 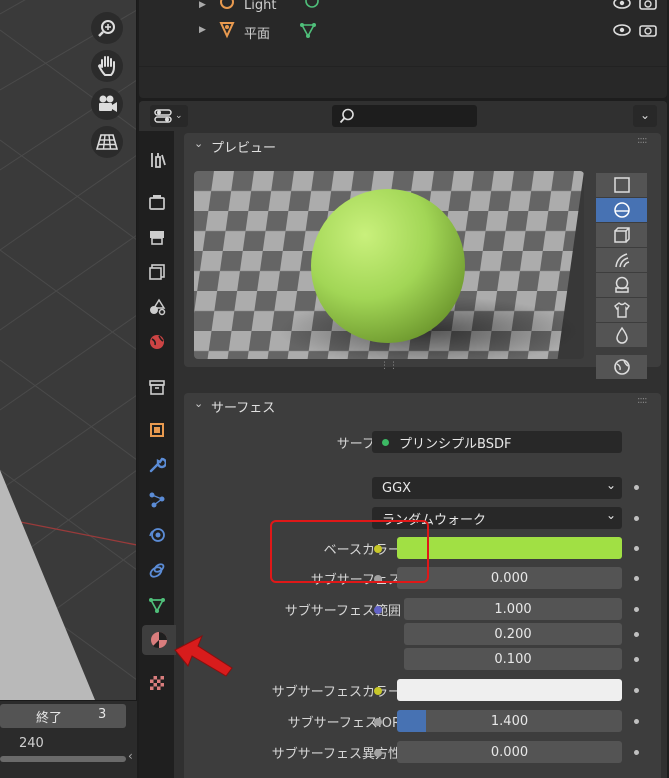 I want to click on preview-hair-button, so click(x=621, y=260).